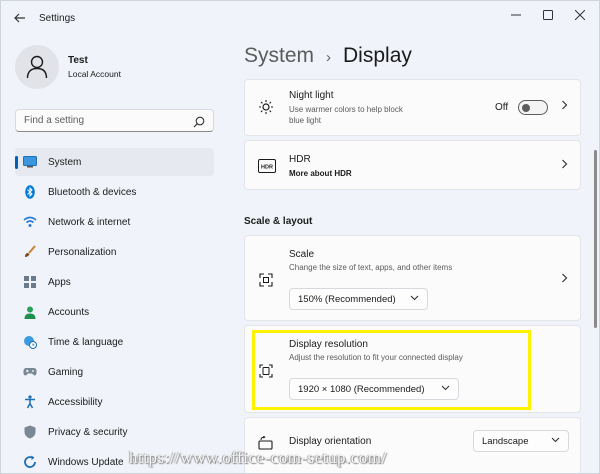 The width and height of the screenshot is (600, 474). I want to click on minimize-button, so click(516, 15).